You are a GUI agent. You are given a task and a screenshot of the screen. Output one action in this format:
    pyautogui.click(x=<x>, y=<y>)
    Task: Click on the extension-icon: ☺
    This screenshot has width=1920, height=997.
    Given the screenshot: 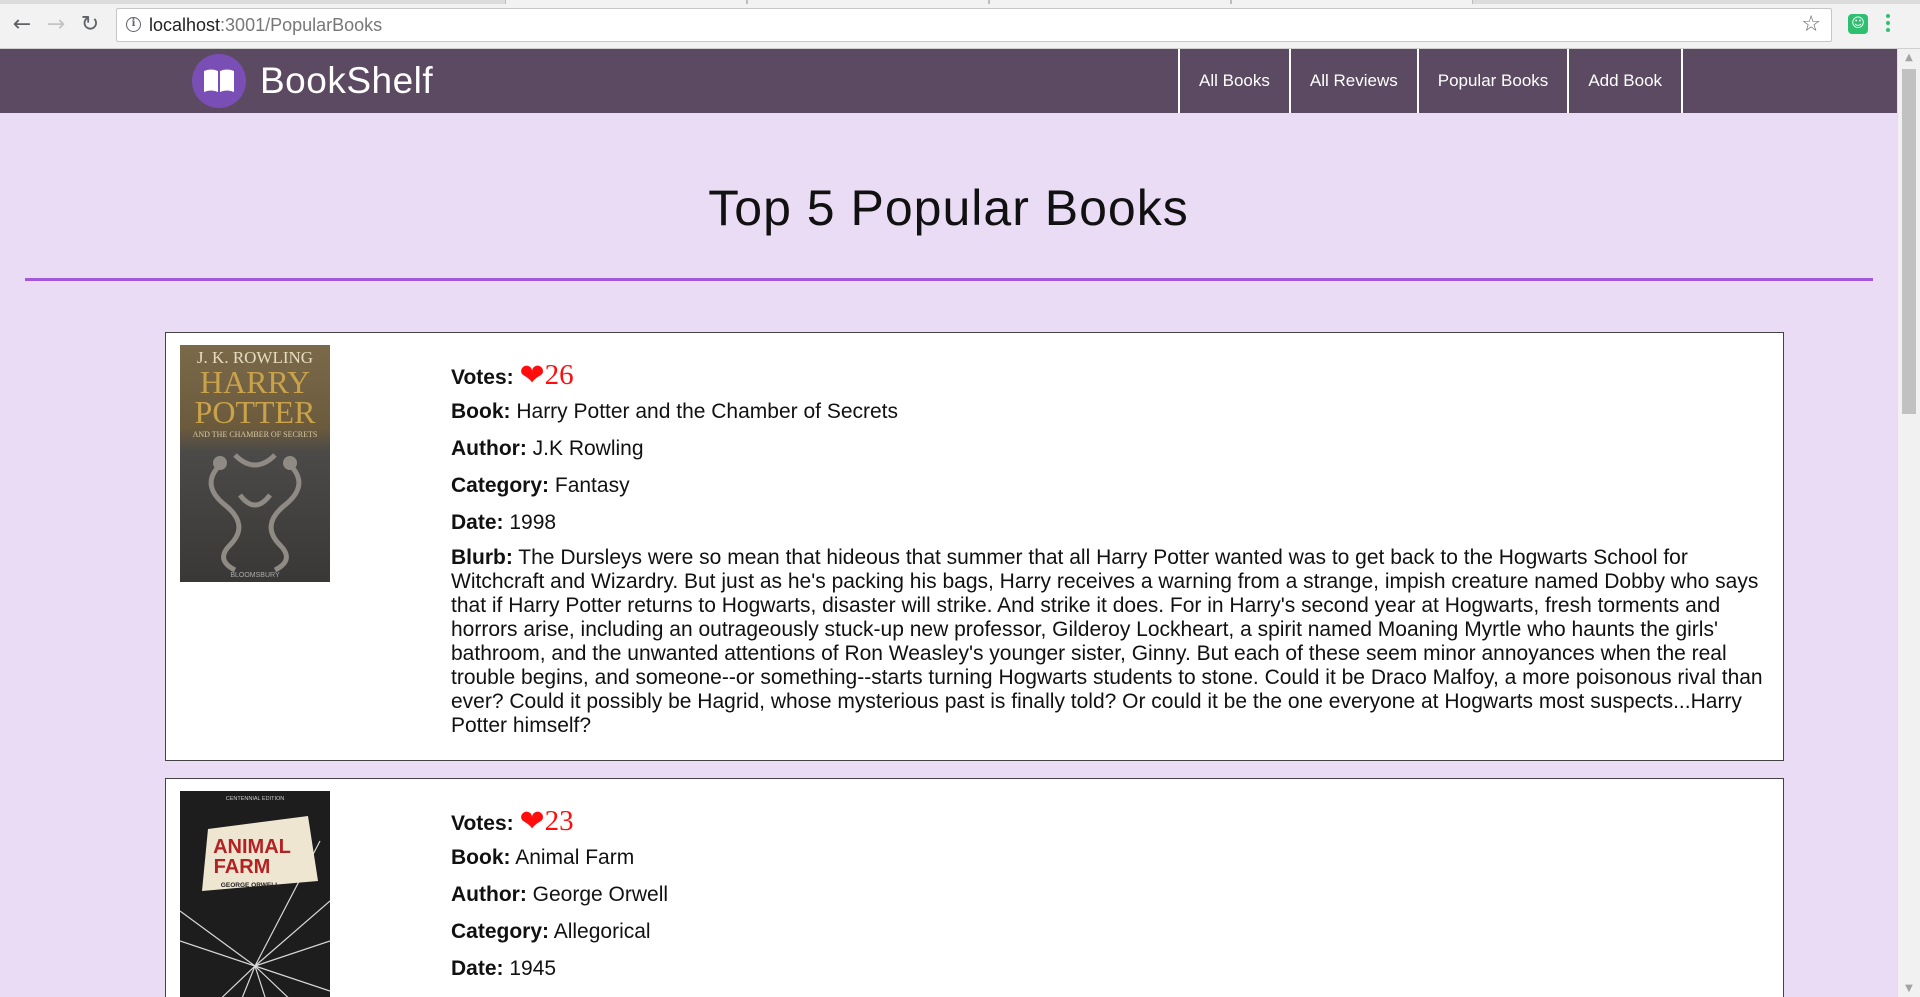 What is the action you would take?
    pyautogui.click(x=1858, y=24)
    